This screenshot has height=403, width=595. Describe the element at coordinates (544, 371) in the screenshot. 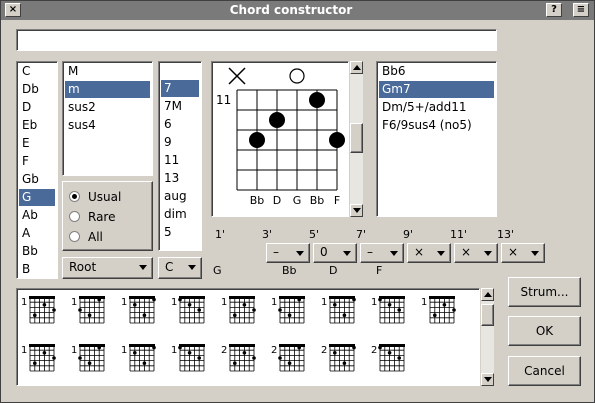

I see `cancel-button: Cancel` at that location.